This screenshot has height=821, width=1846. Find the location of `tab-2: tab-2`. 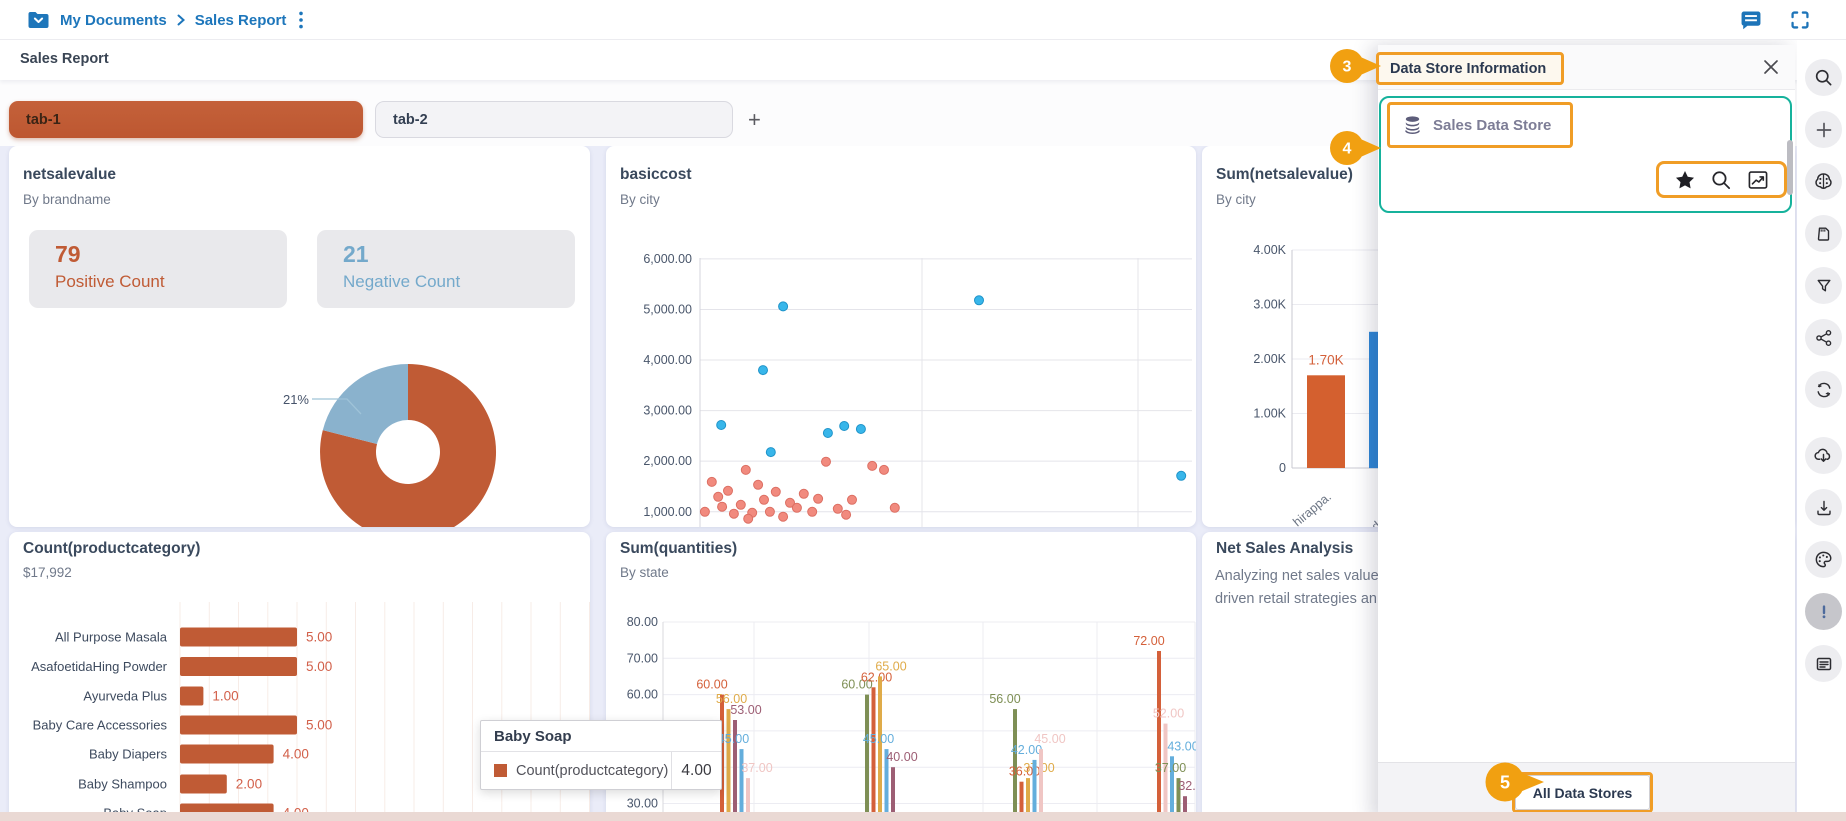

tab-2: tab-2 is located at coordinates (554, 119).